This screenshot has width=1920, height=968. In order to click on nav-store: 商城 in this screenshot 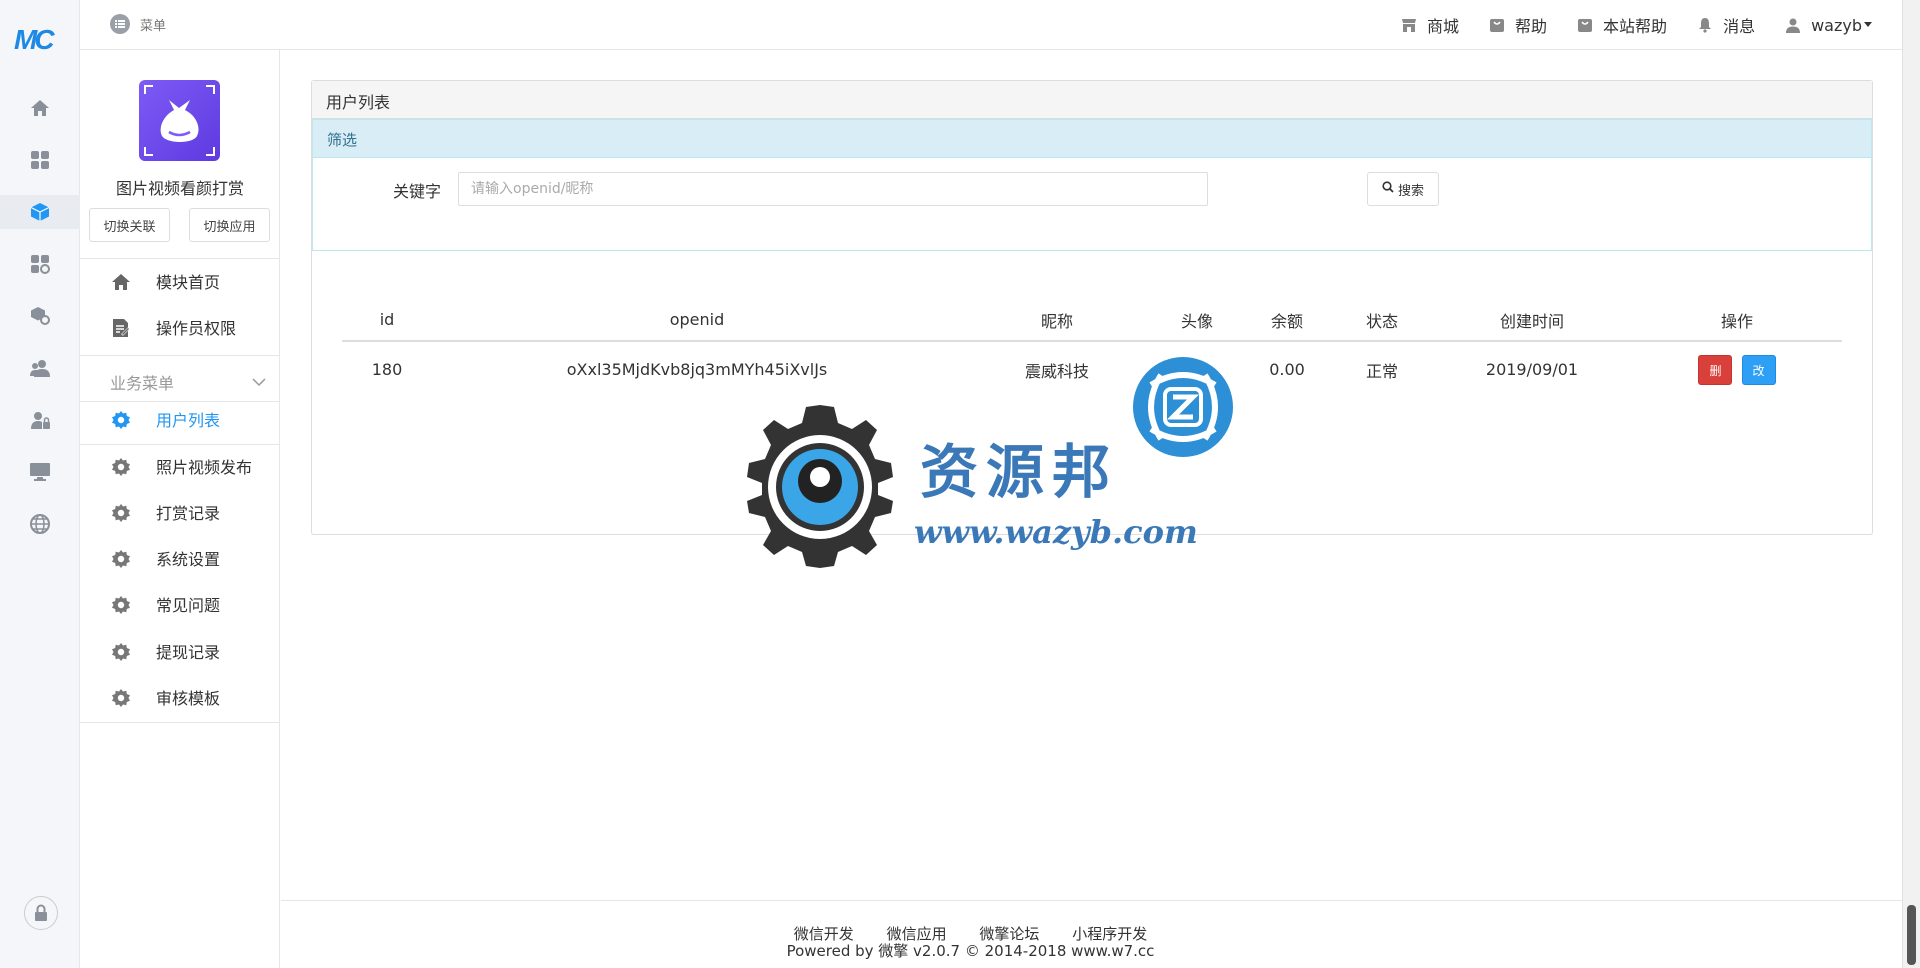, I will do `click(1430, 25)`.